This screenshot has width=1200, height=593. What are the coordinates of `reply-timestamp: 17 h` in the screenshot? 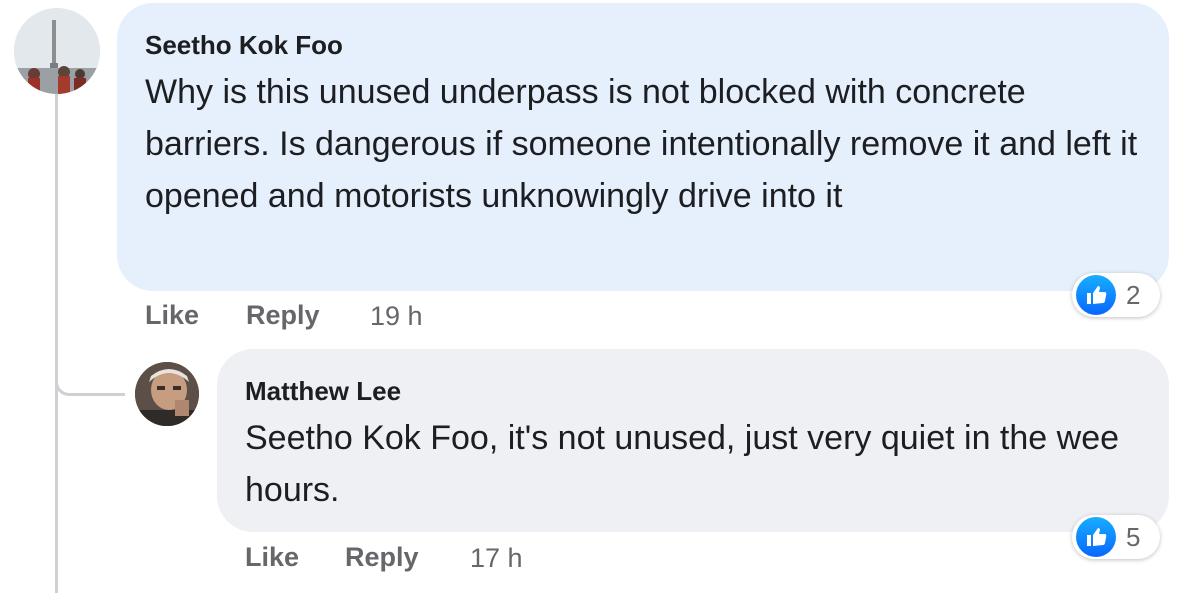 It's located at (496, 558).